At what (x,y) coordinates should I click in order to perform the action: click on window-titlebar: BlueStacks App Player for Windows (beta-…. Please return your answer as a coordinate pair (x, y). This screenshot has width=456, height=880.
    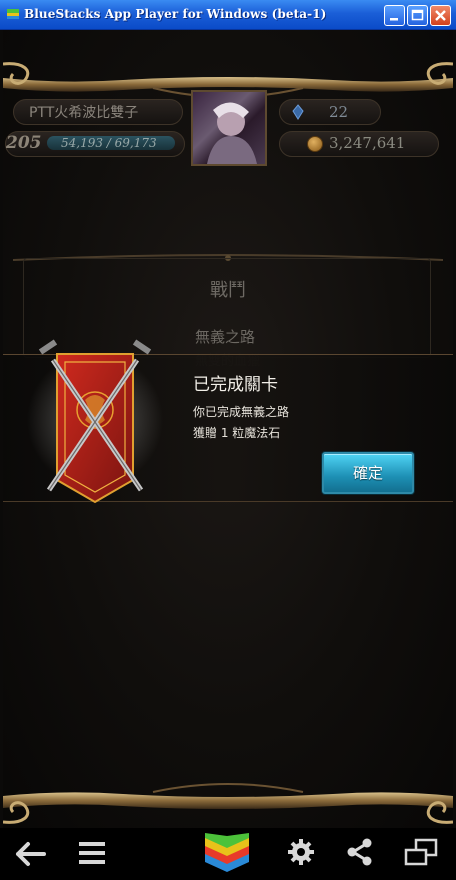
    Looking at the image, I should click on (228, 15).